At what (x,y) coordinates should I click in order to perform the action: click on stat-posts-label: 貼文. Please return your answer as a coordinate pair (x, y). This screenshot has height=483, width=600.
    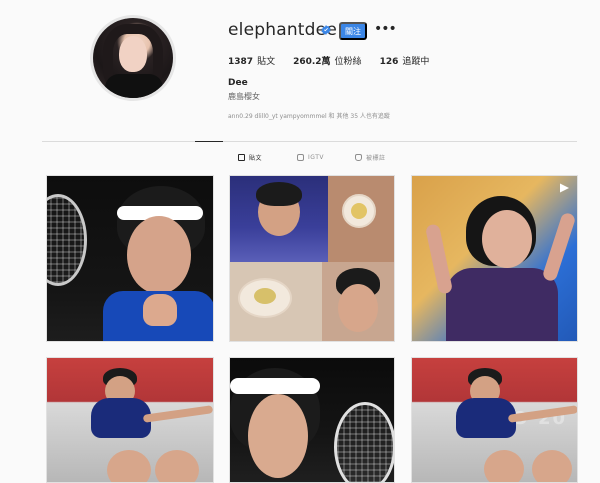
    Looking at the image, I should click on (266, 62).